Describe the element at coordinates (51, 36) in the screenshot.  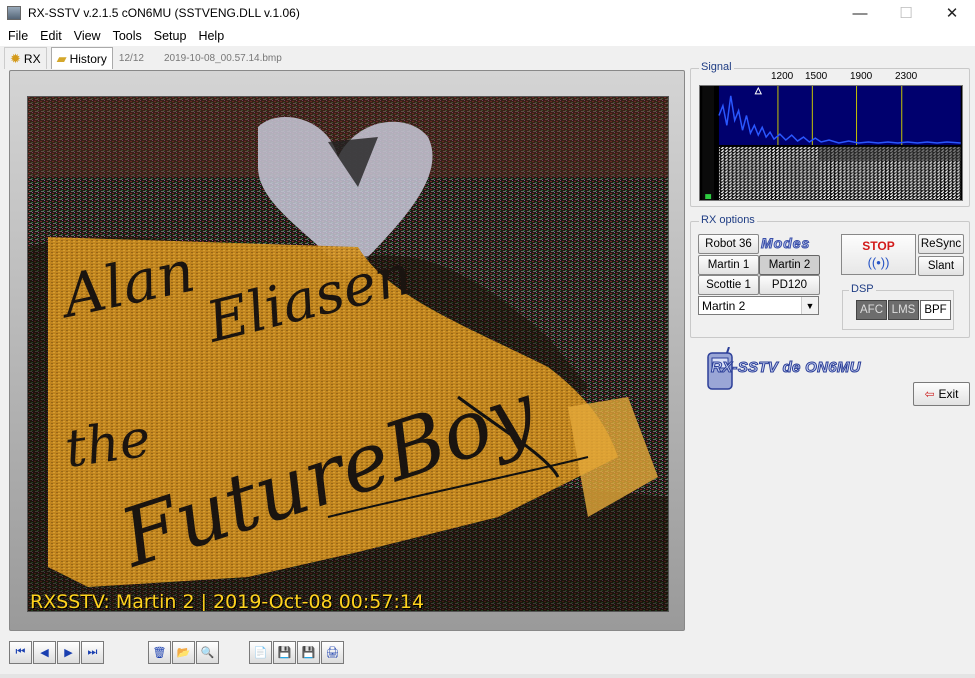
I see `menu-edit: Edit` at that location.